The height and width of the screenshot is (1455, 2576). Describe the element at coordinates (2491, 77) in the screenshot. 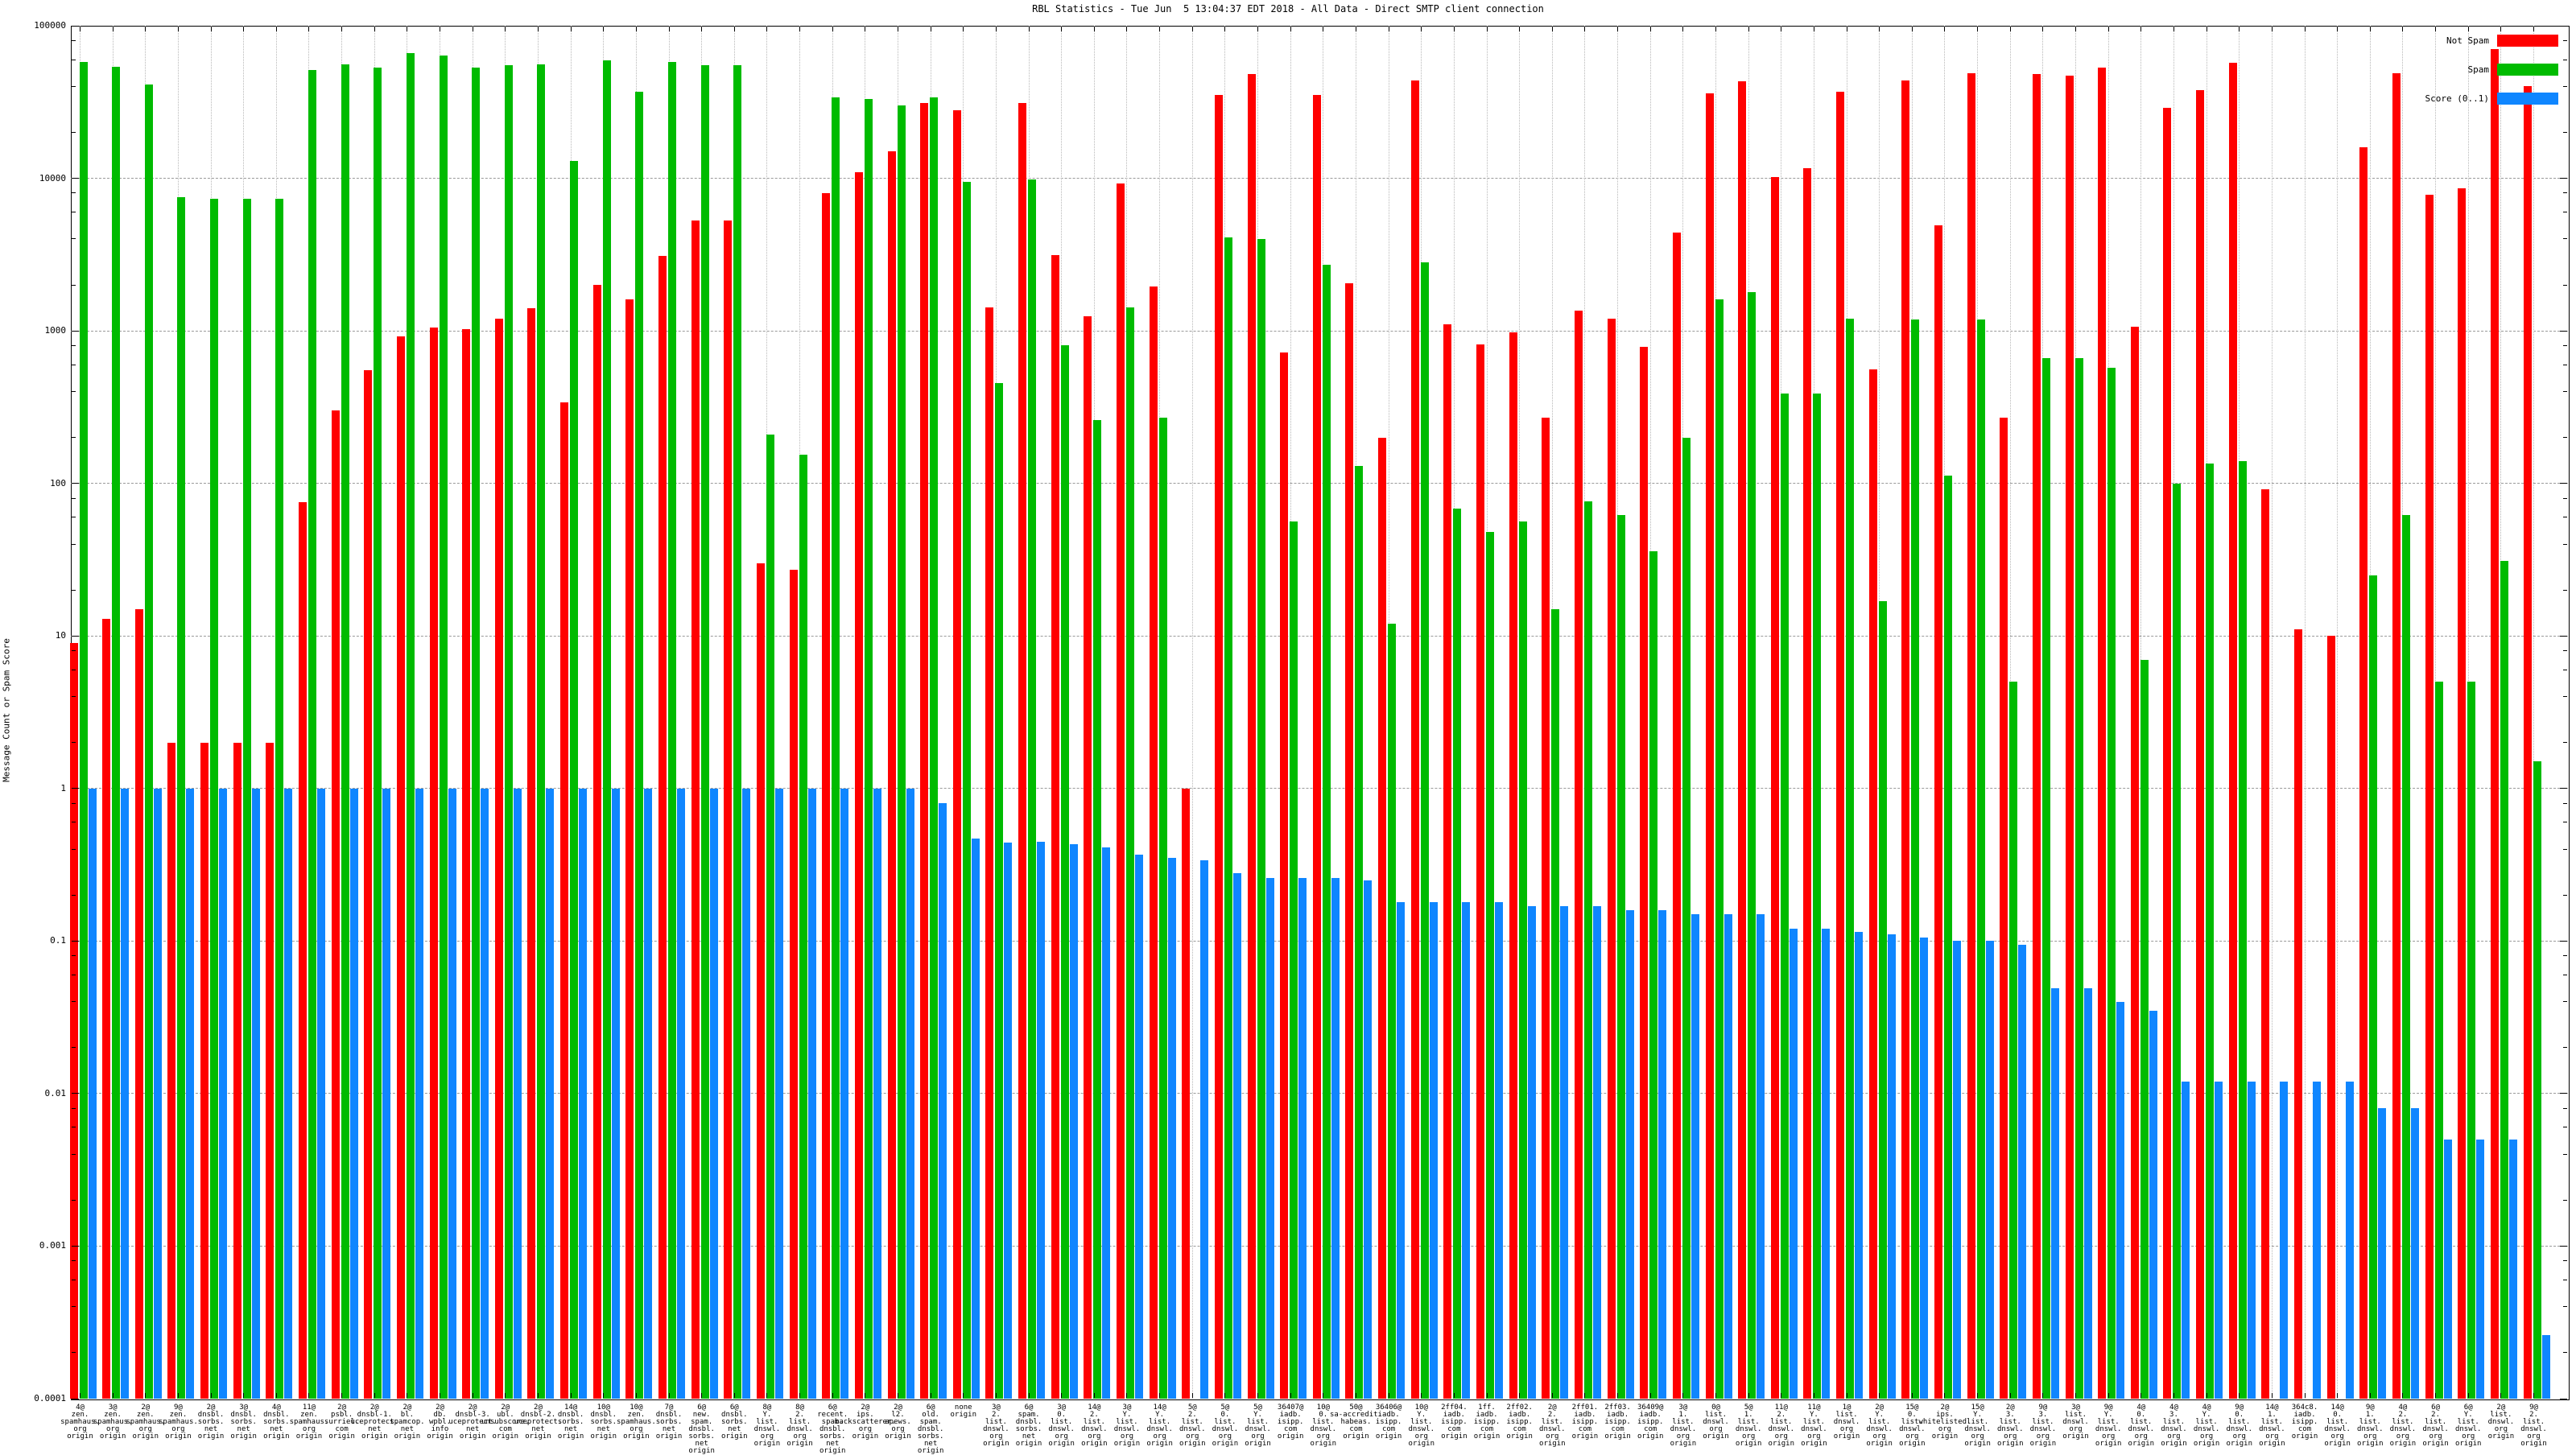

I see `legend: Not Spam Spam Score (0..1)` at that location.